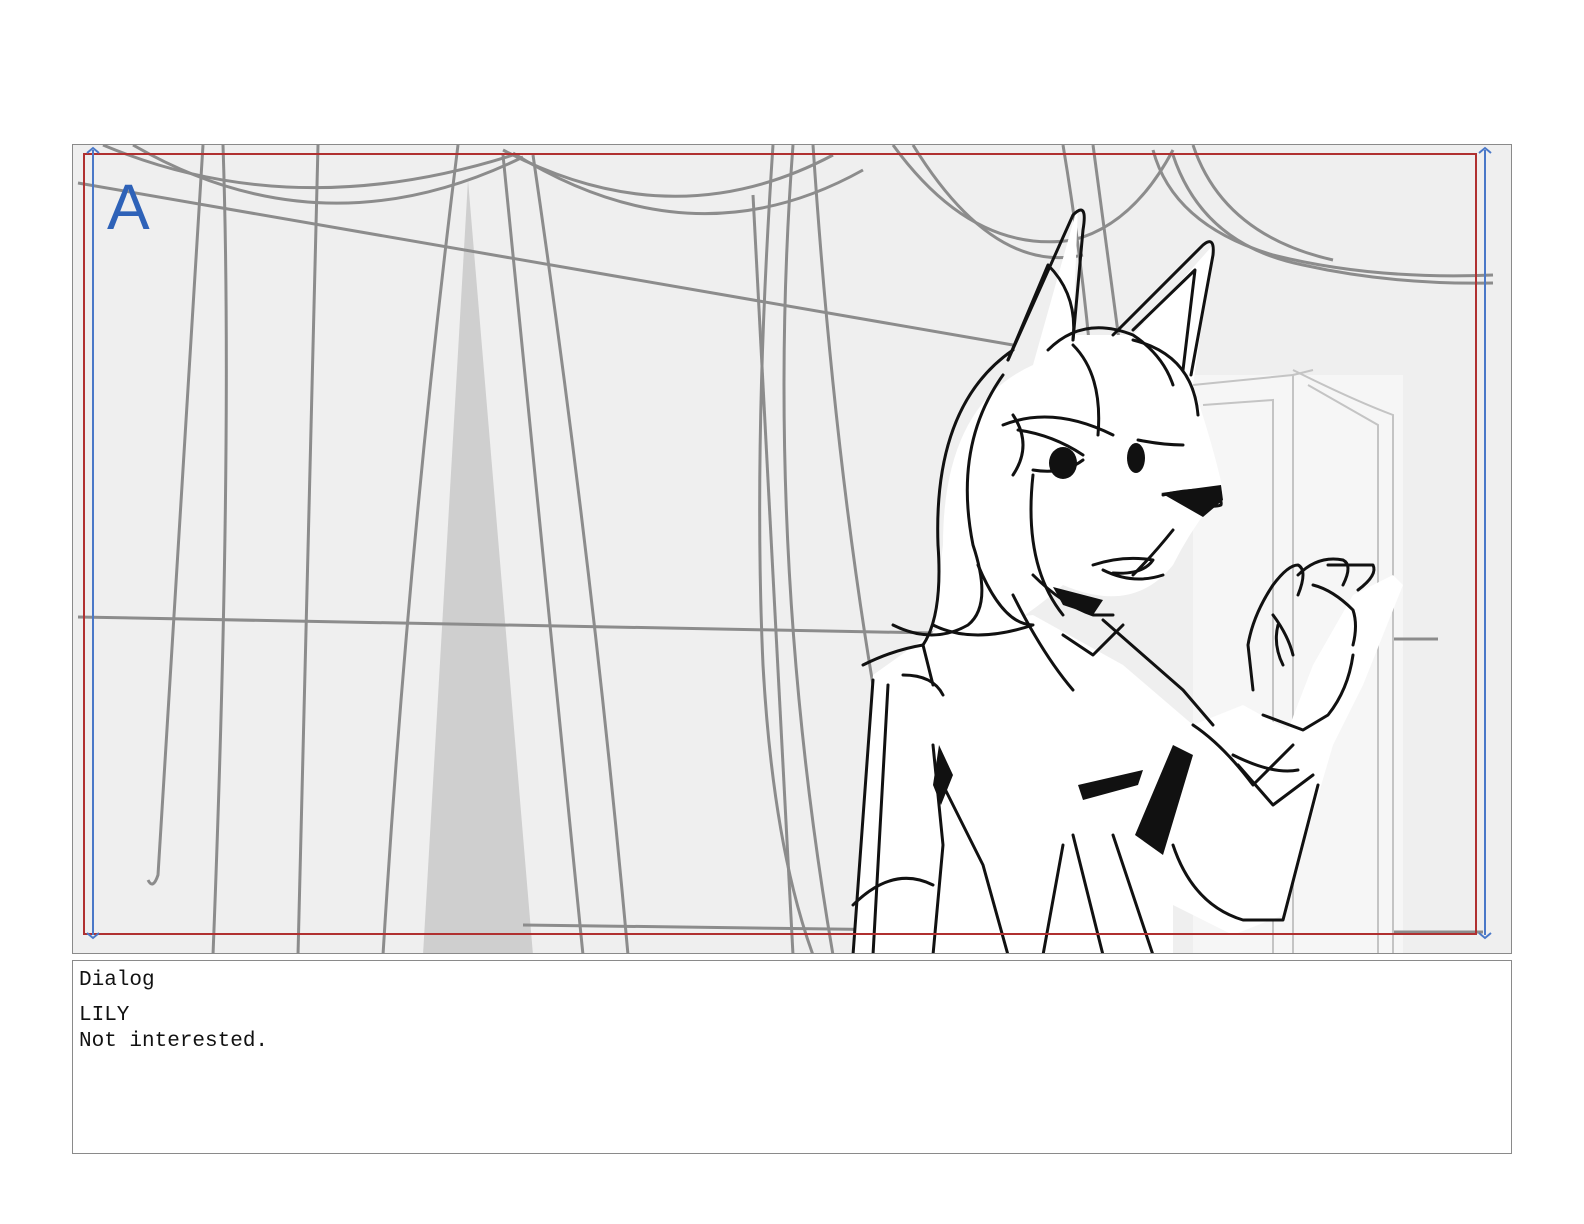 Image resolution: width=1584 pixels, height=1224 pixels. Describe the element at coordinates (104, 1015) in the screenshot. I see `dialog-character-name: LILY` at that location.